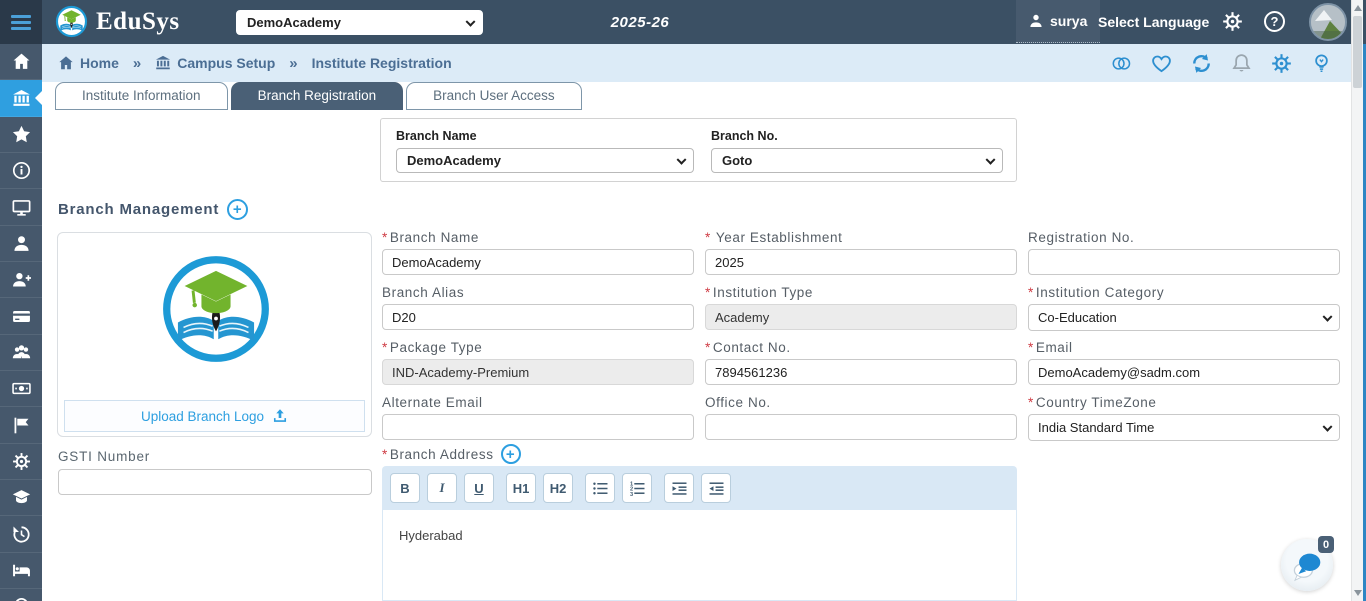 Image resolution: width=1366 pixels, height=601 pixels. Describe the element at coordinates (479, 488) in the screenshot. I see `underline-button: U` at that location.